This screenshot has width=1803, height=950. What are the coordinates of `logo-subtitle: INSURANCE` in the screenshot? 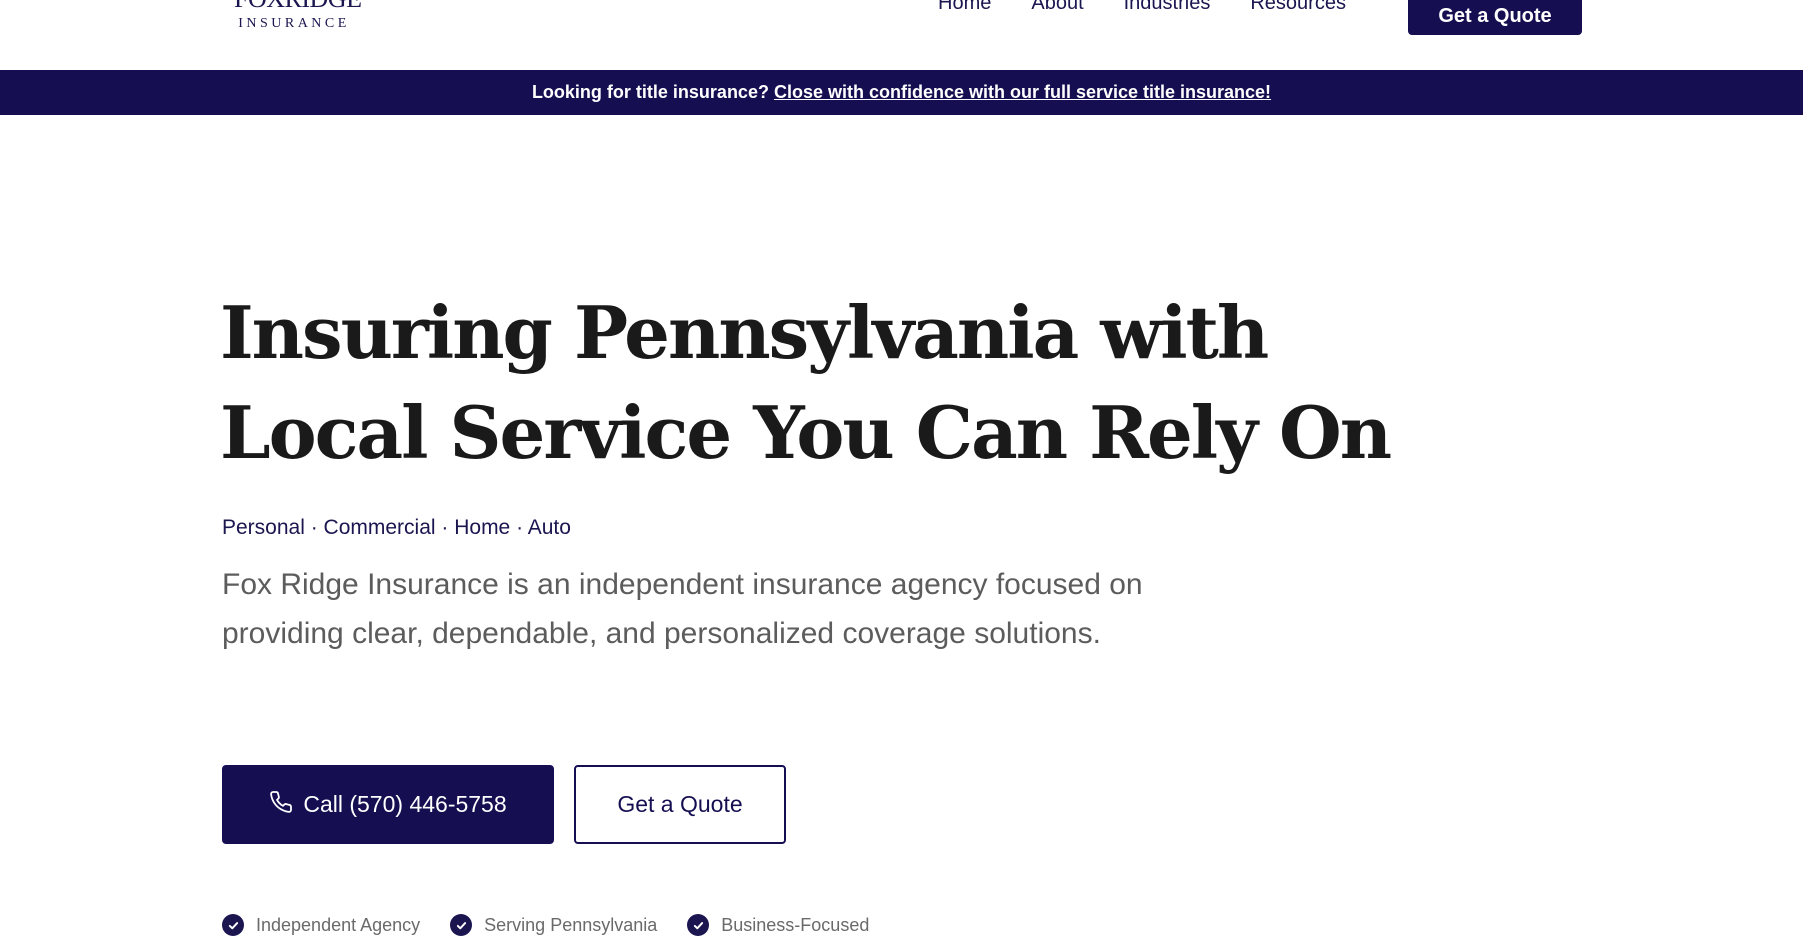 It's located at (294, 23).